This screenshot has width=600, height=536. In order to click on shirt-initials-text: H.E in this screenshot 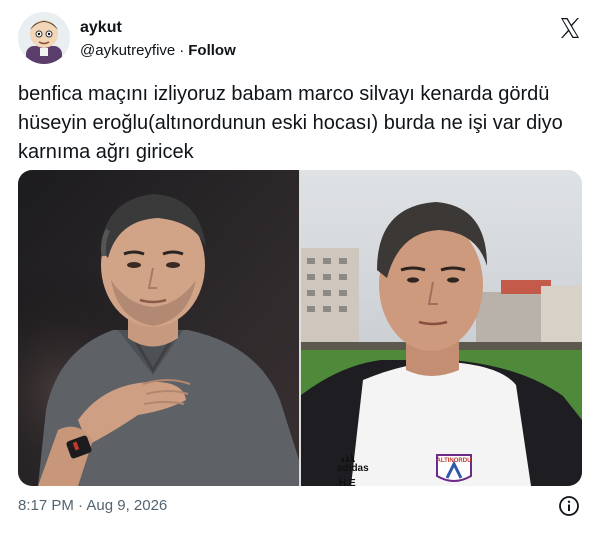, I will do `click(347, 482)`.